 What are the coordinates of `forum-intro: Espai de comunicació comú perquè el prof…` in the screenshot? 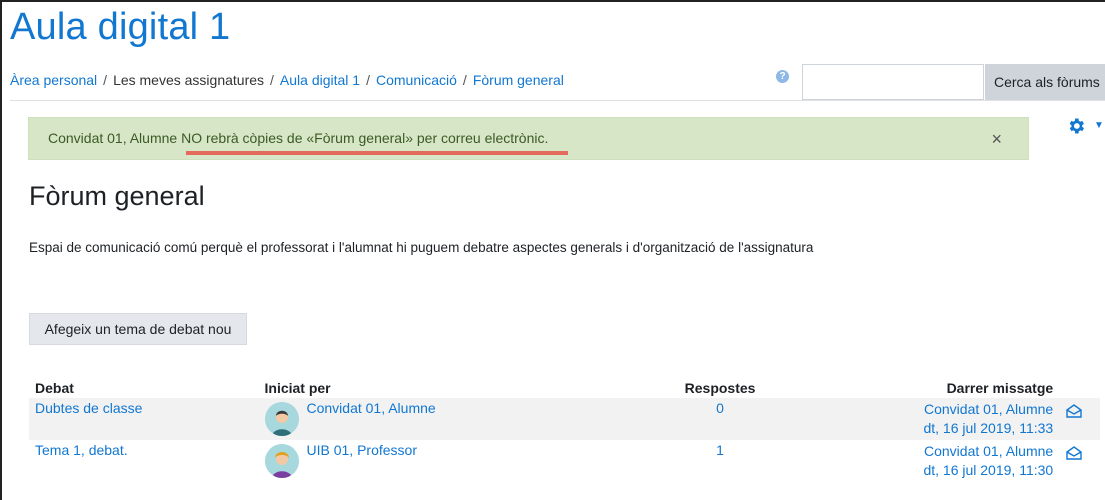 It's located at (421, 247).